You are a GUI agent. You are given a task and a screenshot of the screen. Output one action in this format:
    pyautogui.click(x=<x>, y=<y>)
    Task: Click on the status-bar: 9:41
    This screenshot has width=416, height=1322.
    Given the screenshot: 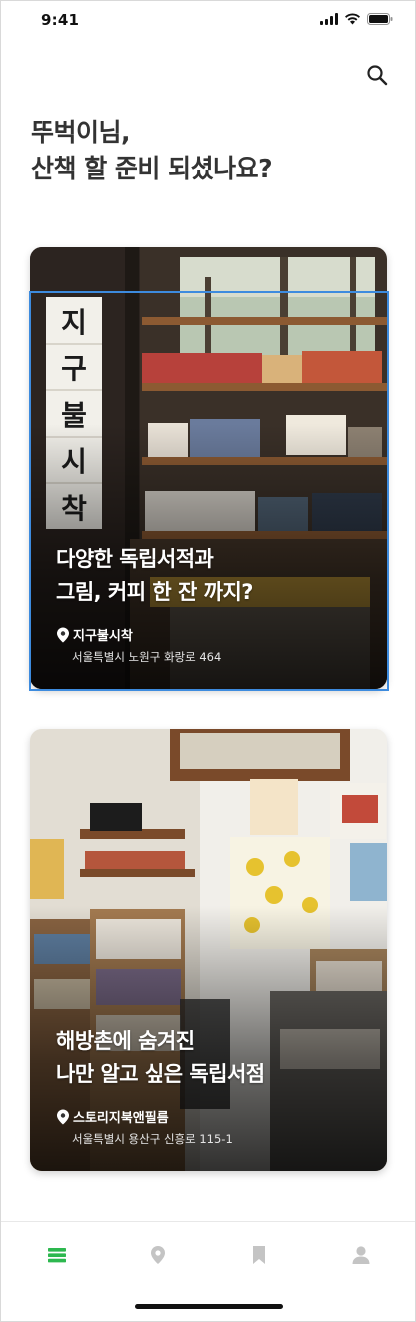 What is the action you would take?
    pyautogui.click(x=208, y=23)
    